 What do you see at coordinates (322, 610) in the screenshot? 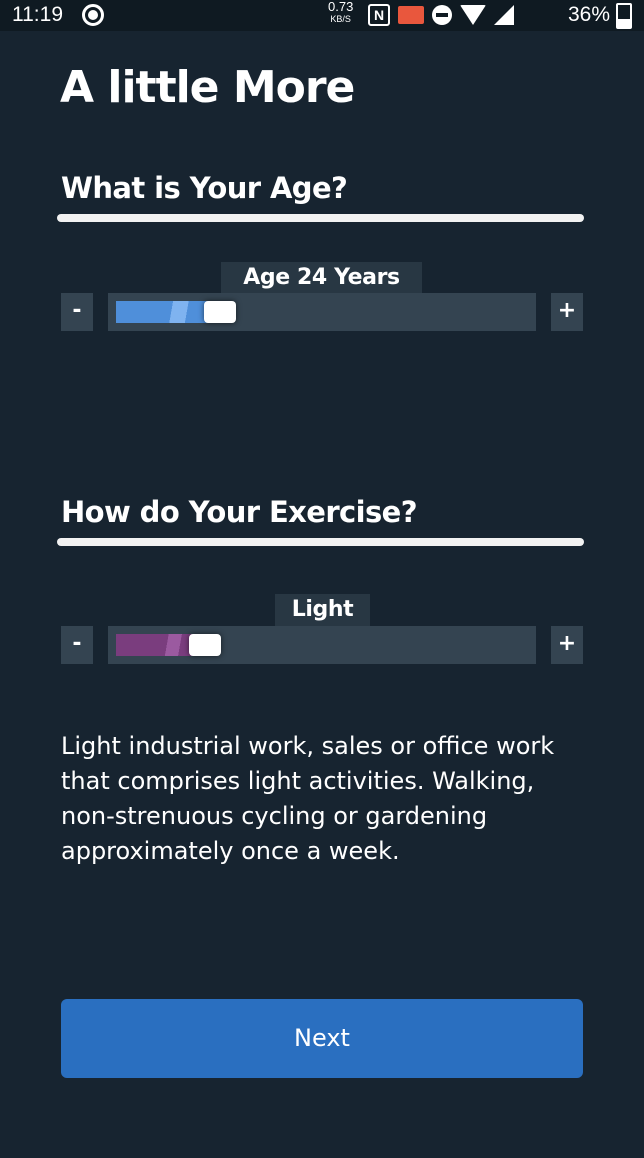
I see `exercise-slider-label: Light` at bounding box center [322, 610].